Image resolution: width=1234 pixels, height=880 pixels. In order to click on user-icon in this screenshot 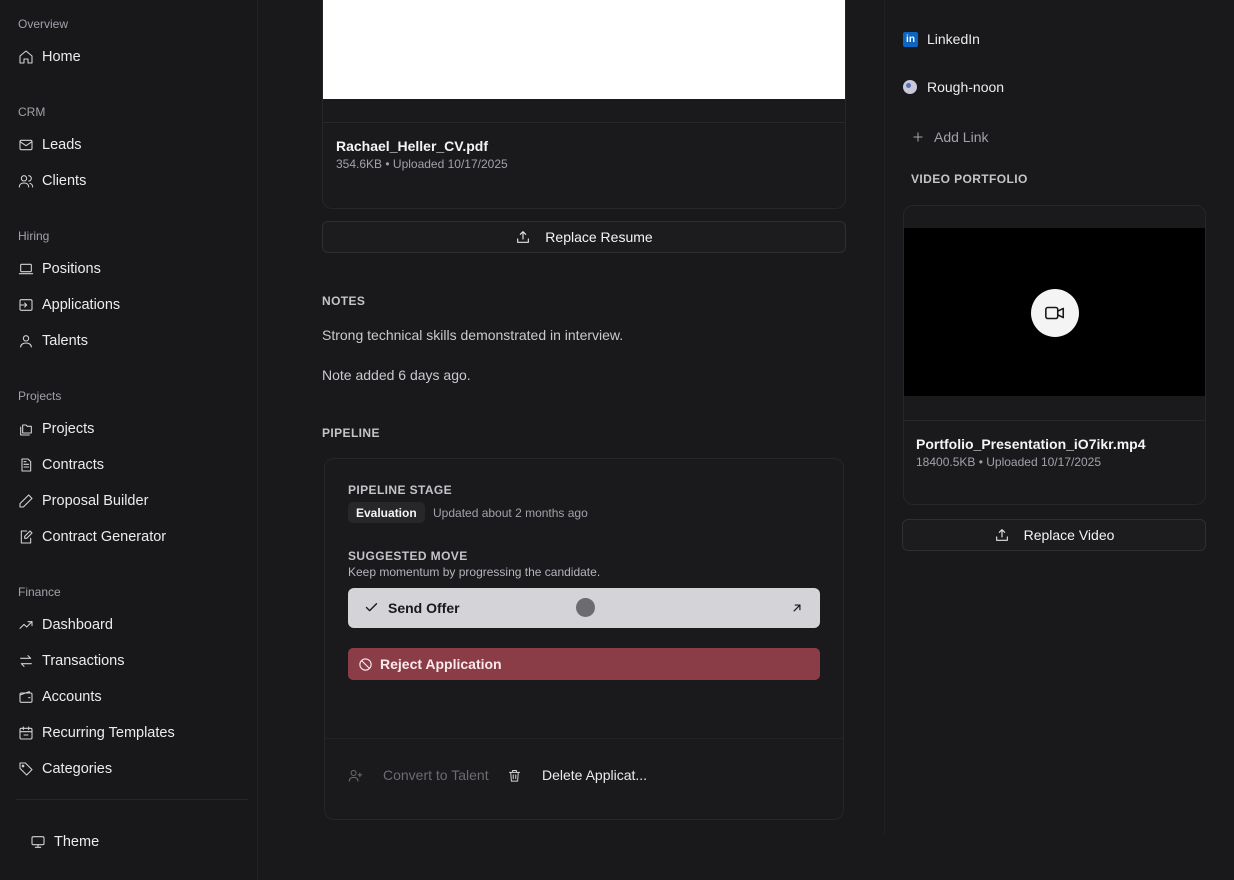, I will do `click(26, 341)`.